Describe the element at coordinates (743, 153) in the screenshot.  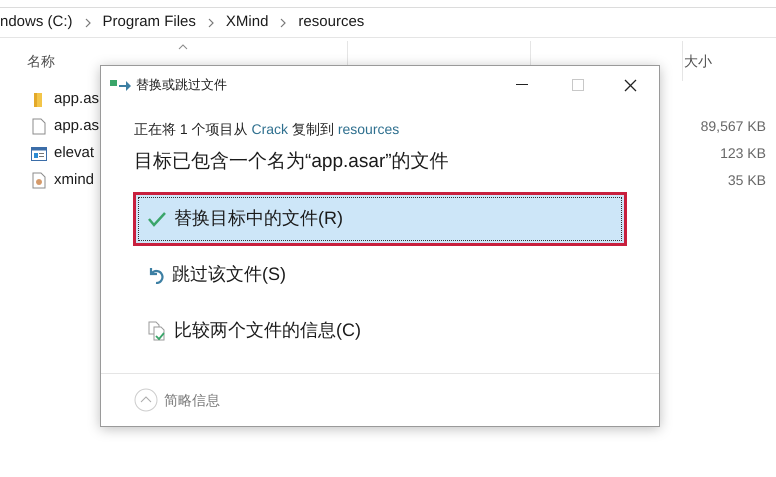
I see `file-size: 123 KB` at that location.